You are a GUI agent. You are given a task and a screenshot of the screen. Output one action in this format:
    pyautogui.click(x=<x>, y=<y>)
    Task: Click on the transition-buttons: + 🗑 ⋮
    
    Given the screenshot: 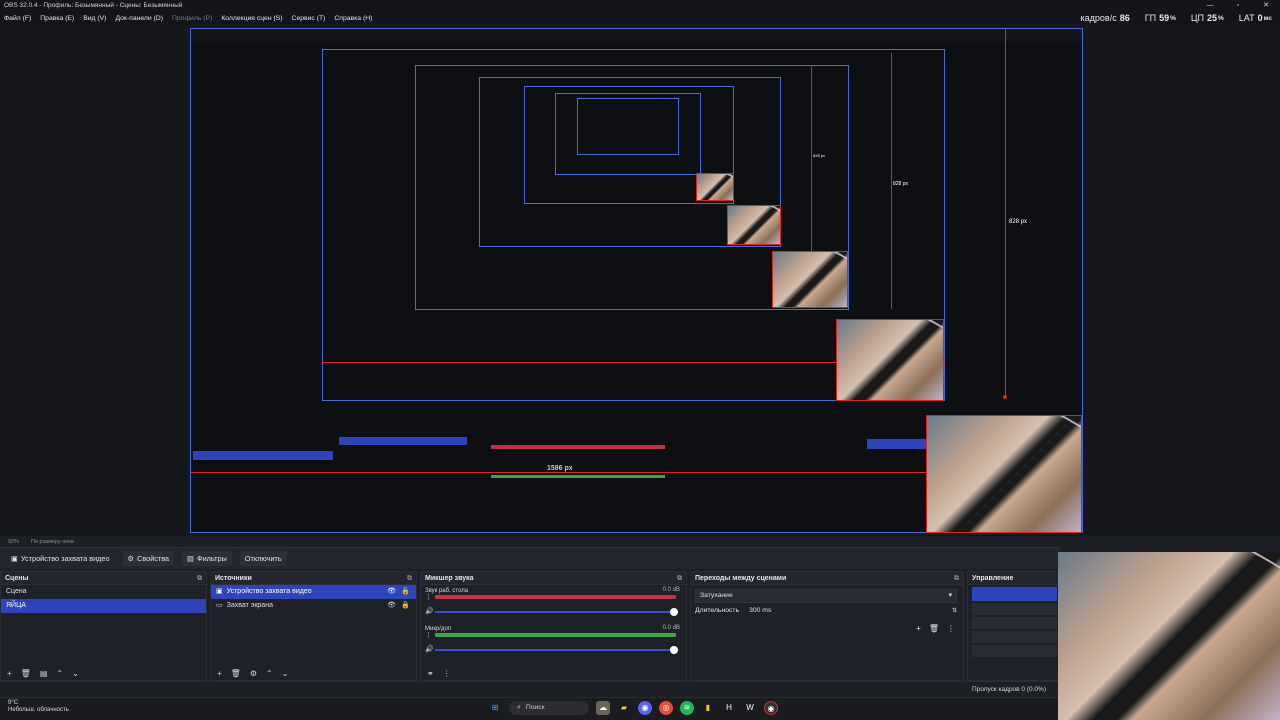 What is the action you would take?
    pyautogui.click(x=935, y=628)
    